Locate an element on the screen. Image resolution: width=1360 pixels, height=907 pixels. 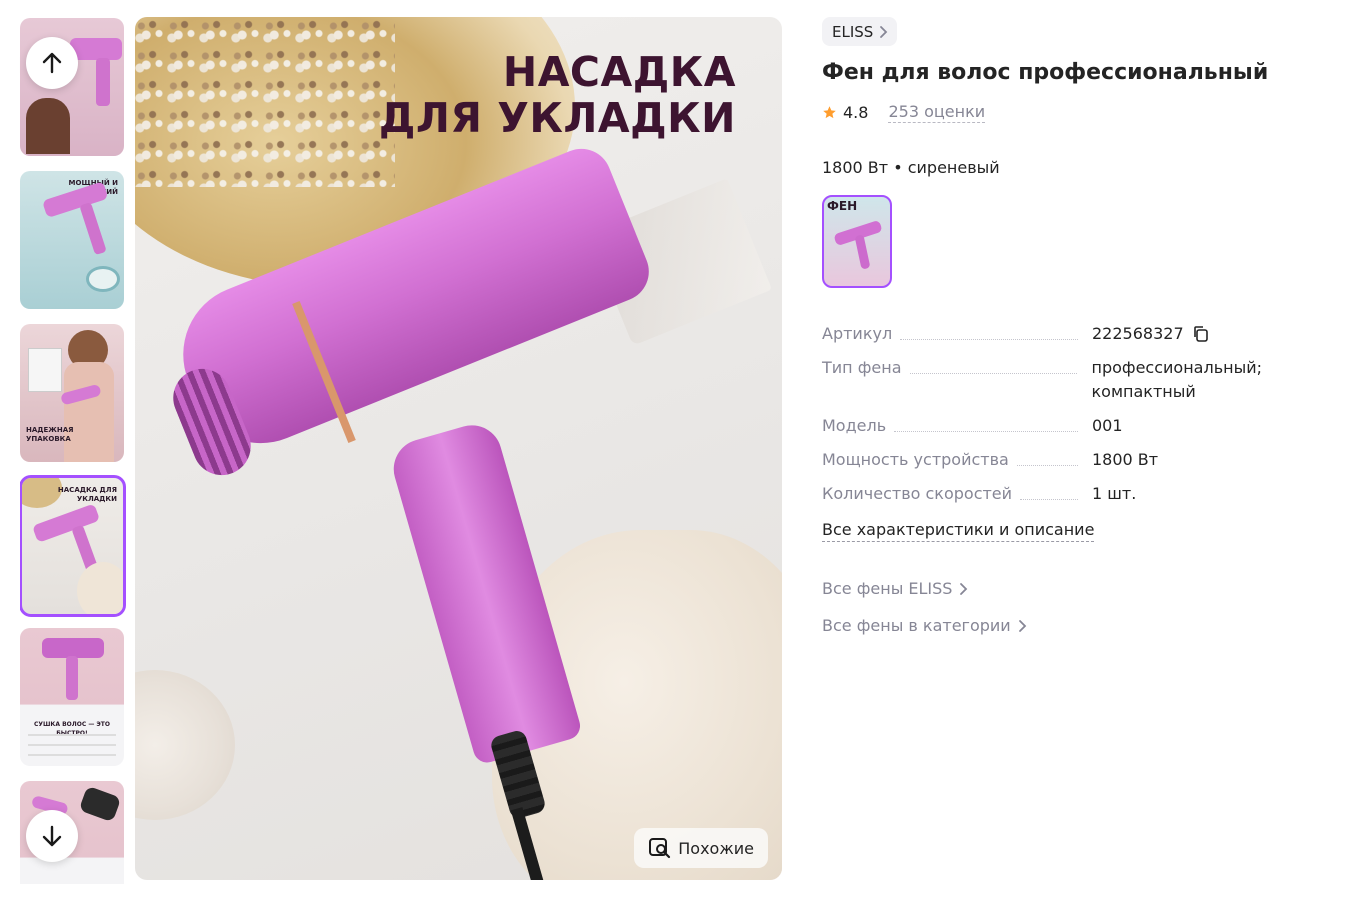
thumbnail-3: Надежная упаковка is located at coordinates (72, 393).